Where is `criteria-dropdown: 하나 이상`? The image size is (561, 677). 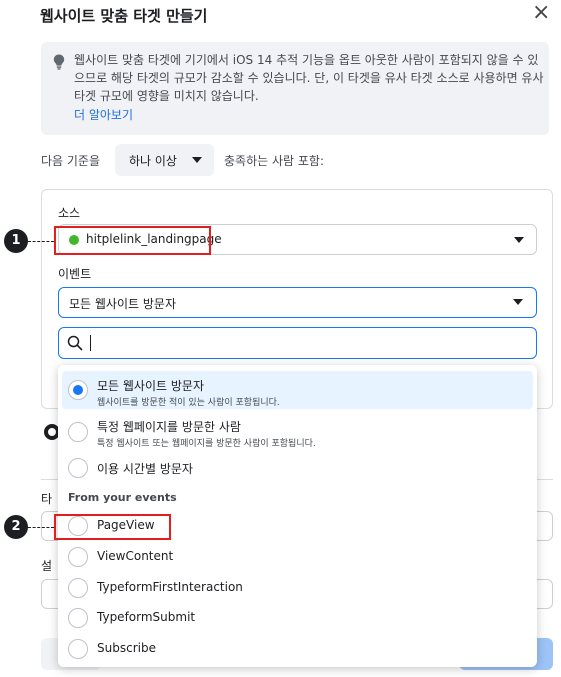
criteria-dropdown: 하나 이상 is located at coordinates (164, 160).